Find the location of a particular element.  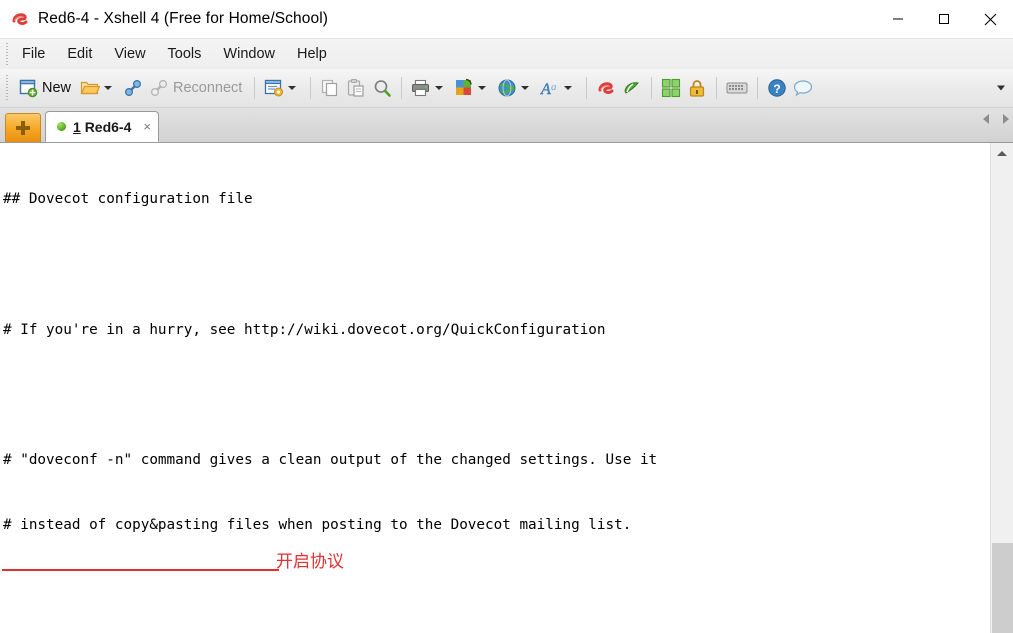

connect-plug-icon is located at coordinates (133, 88).